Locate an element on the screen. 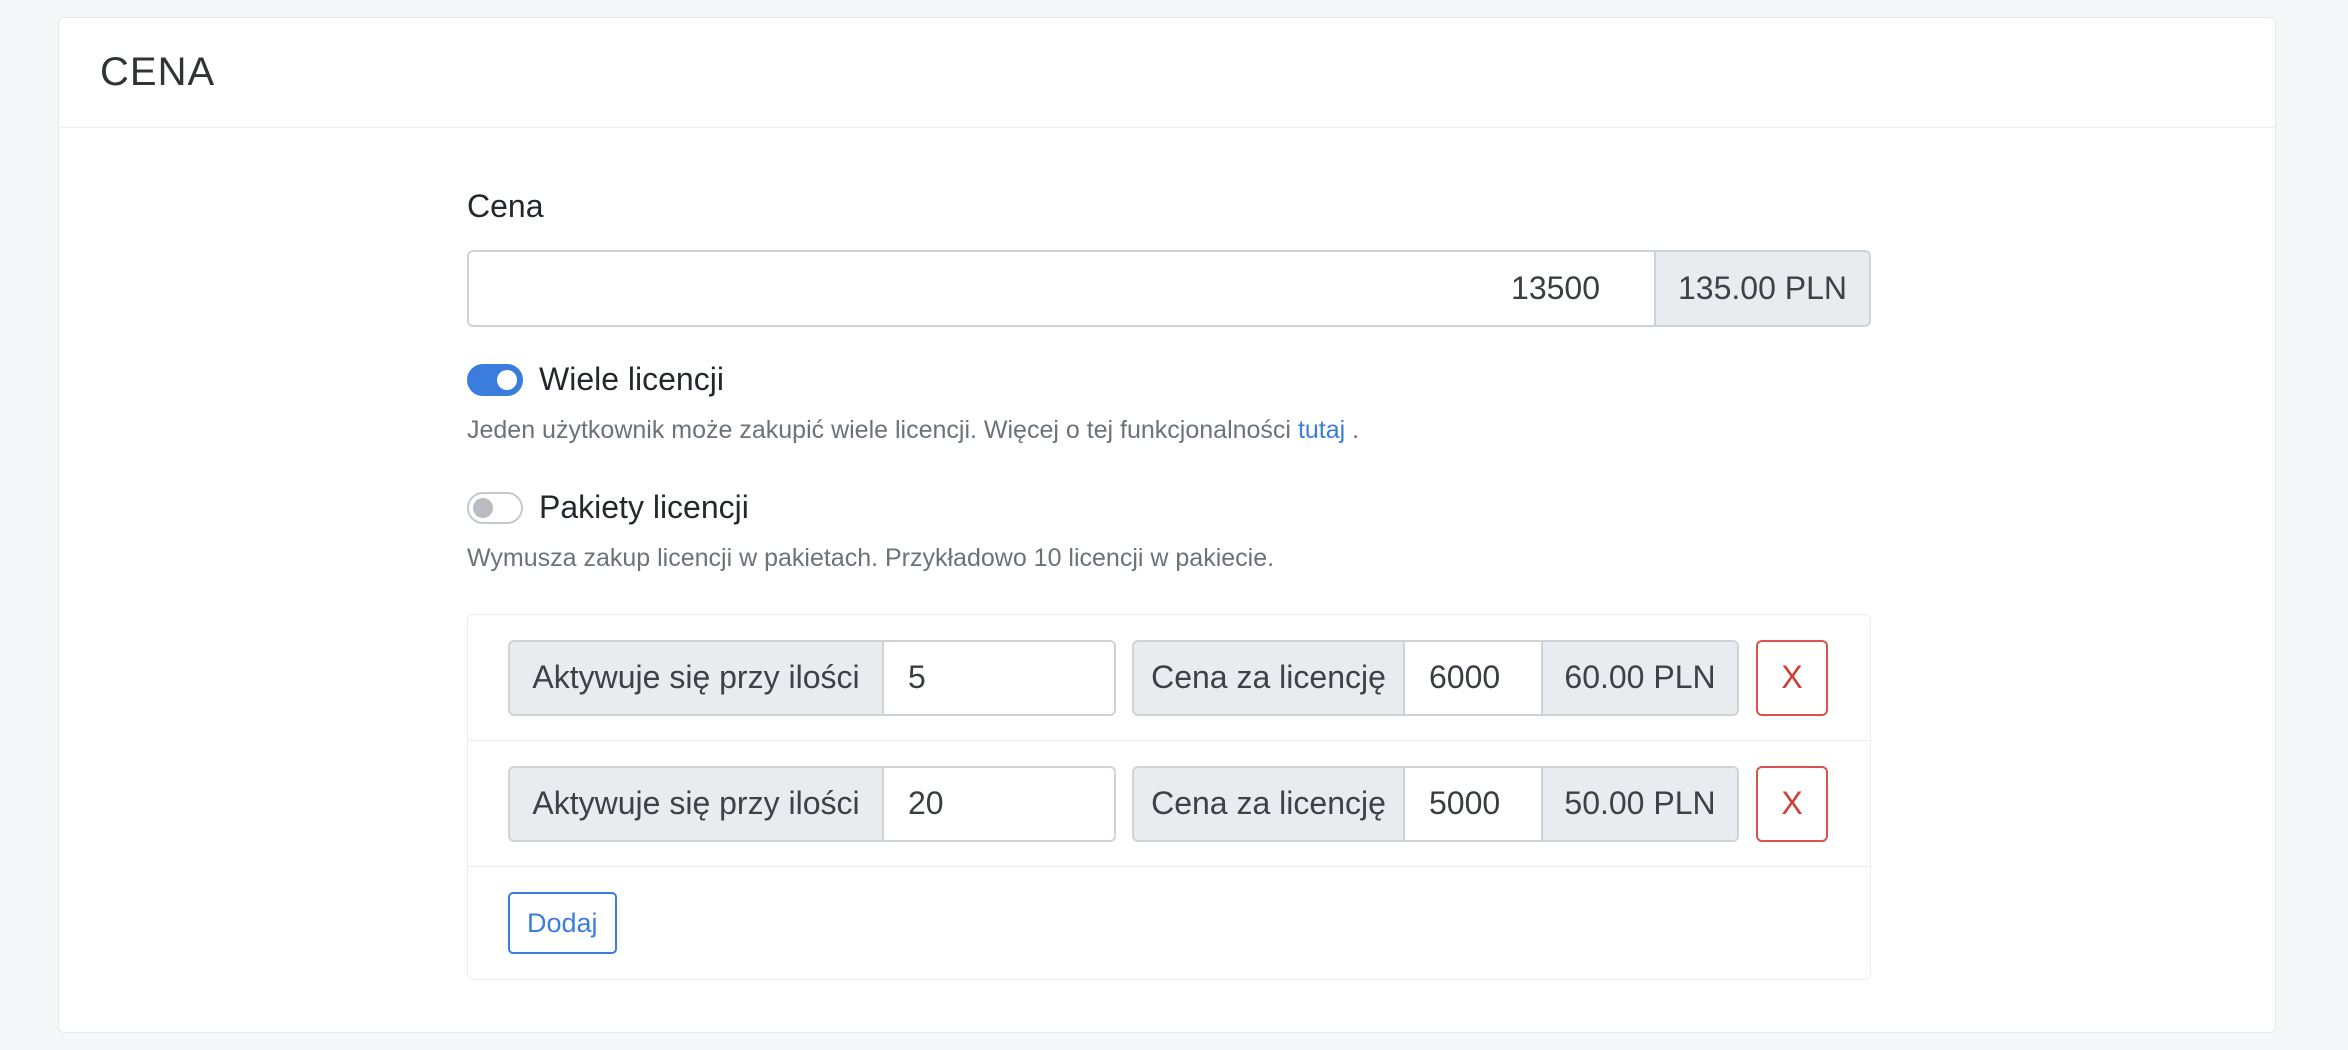 This screenshot has height=1050, width=2348. price-input is located at coordinates (1060, 288).